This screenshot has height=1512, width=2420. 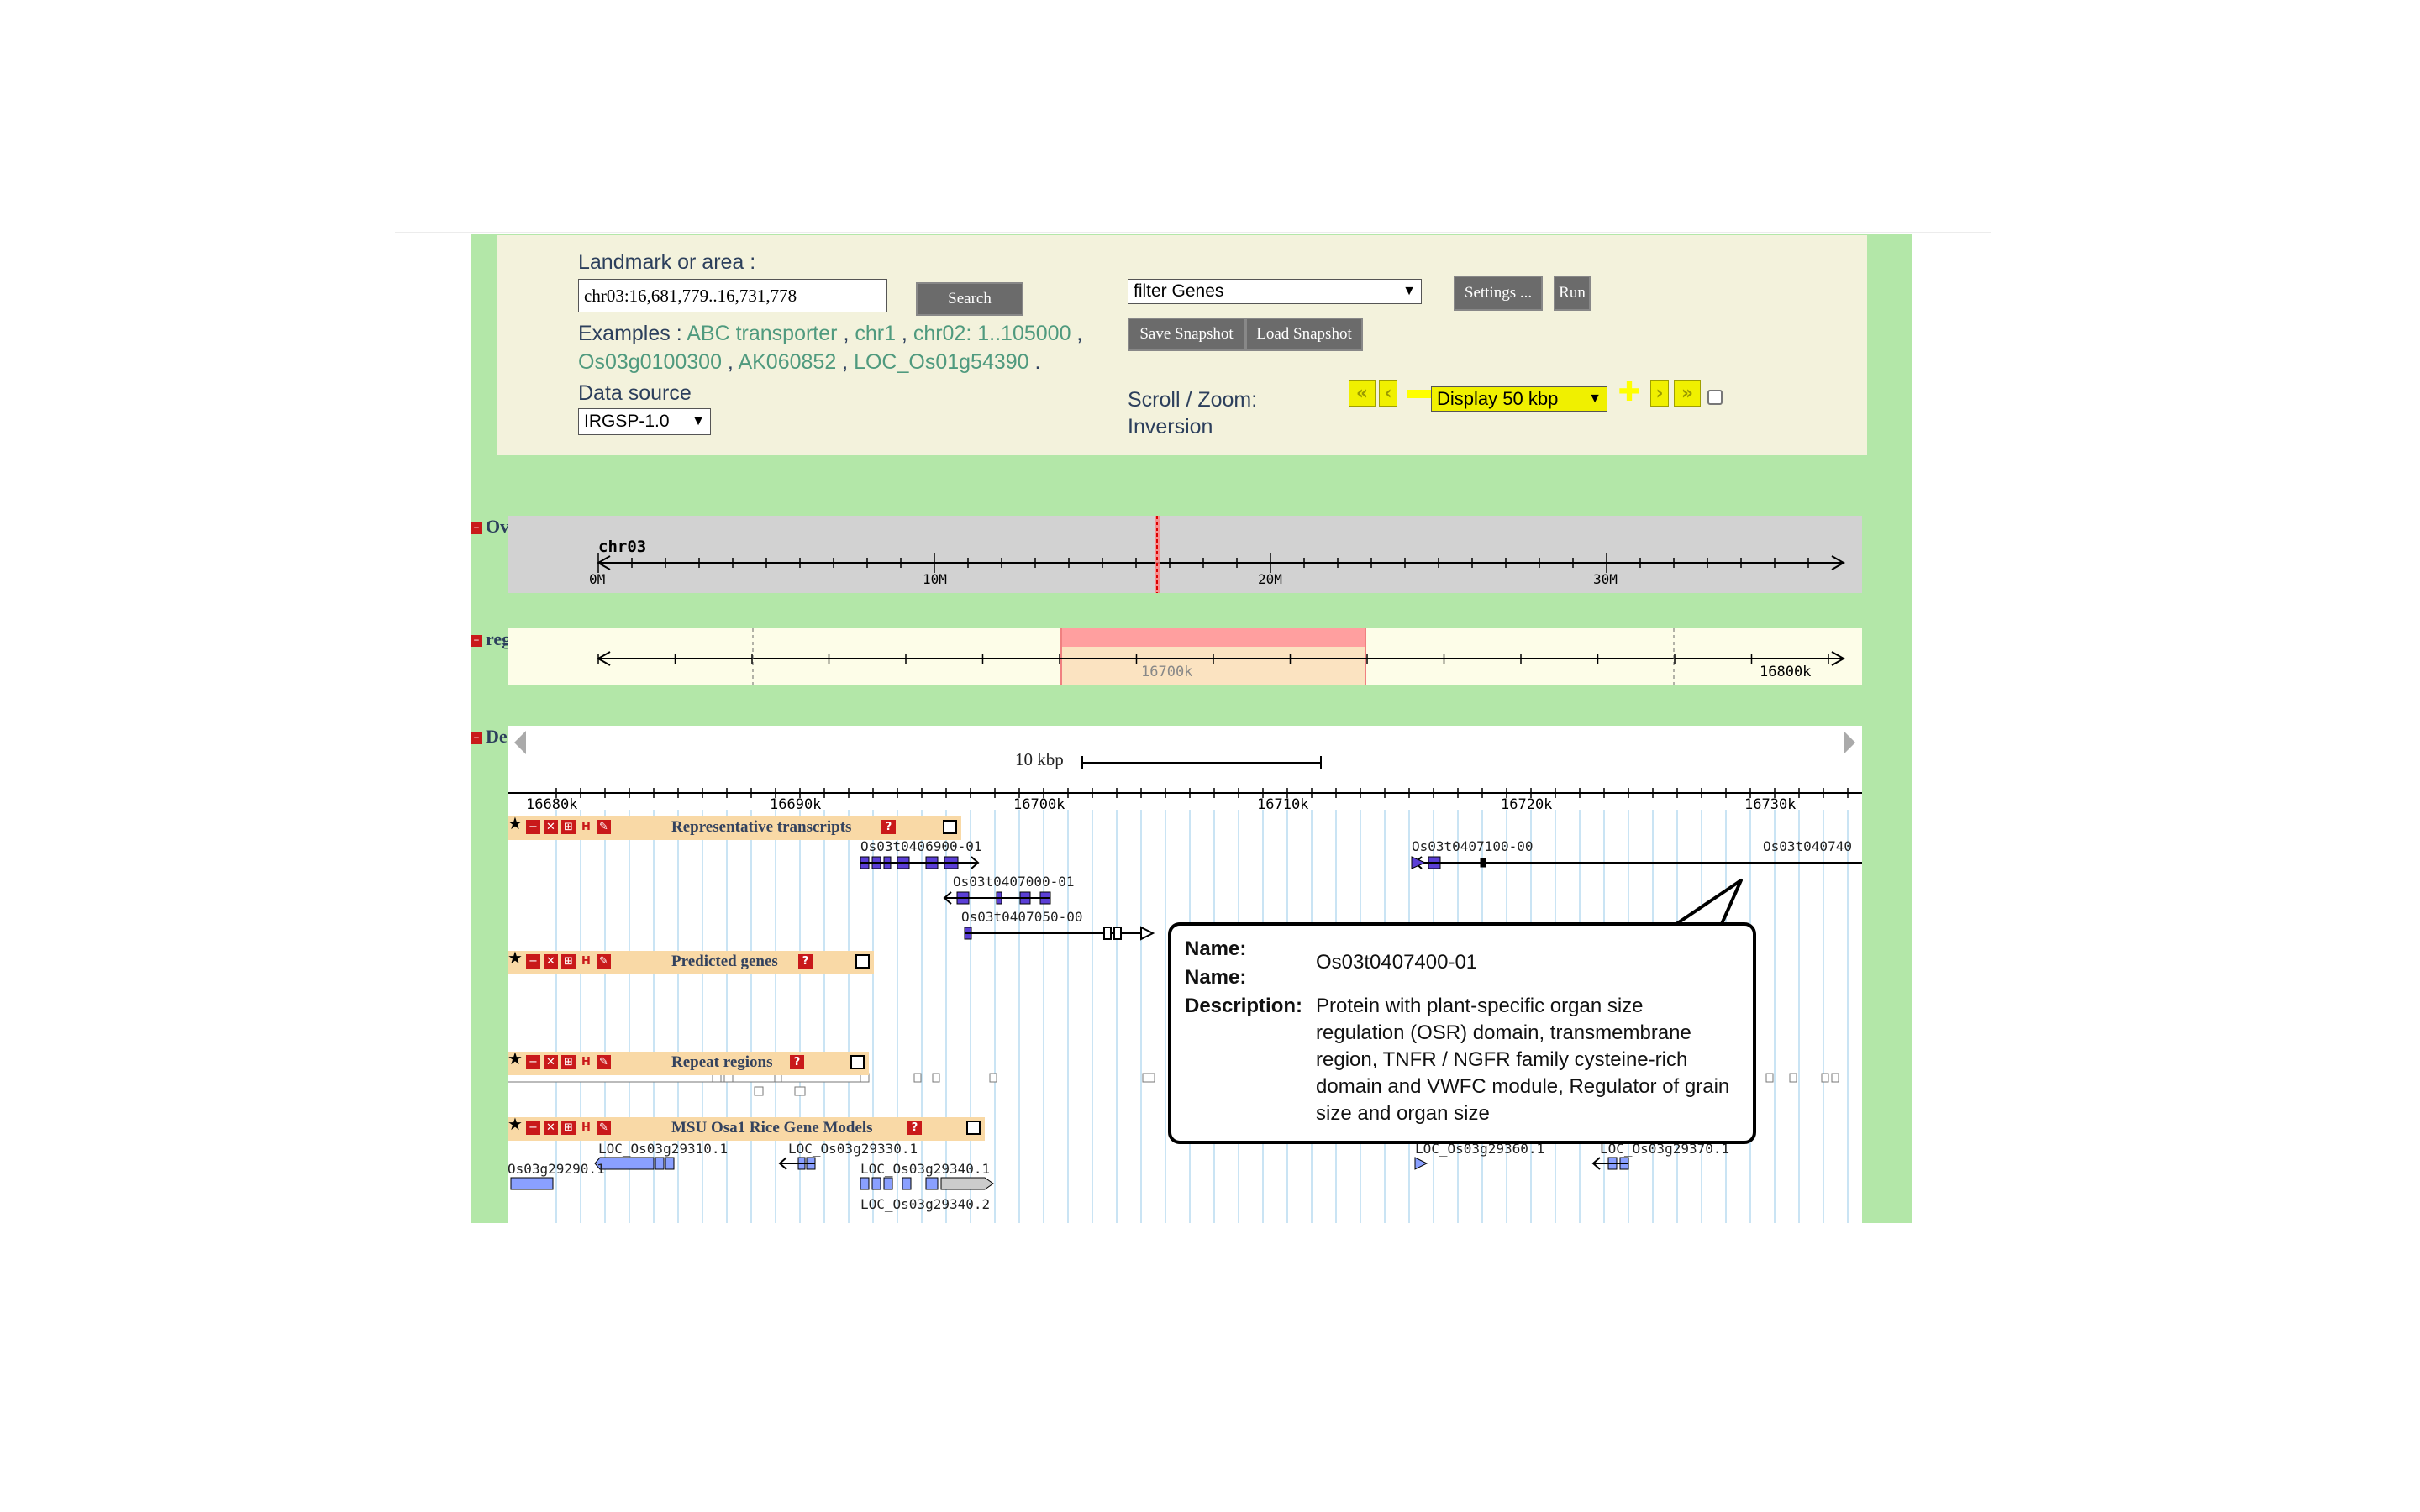 I want to click on datasource-label: Data source, so click(x=635, y=393).